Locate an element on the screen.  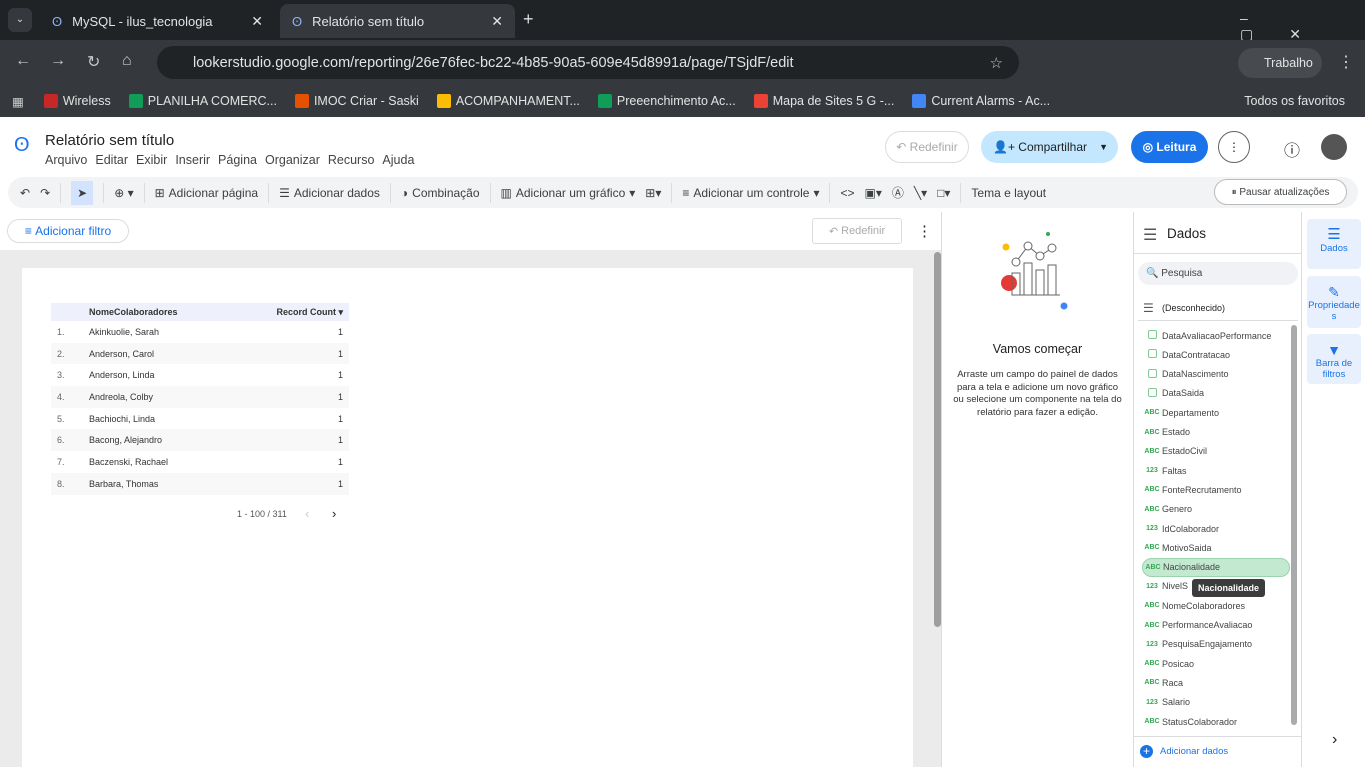
home-icon: ⌂ is located at coordinates (127, 61).